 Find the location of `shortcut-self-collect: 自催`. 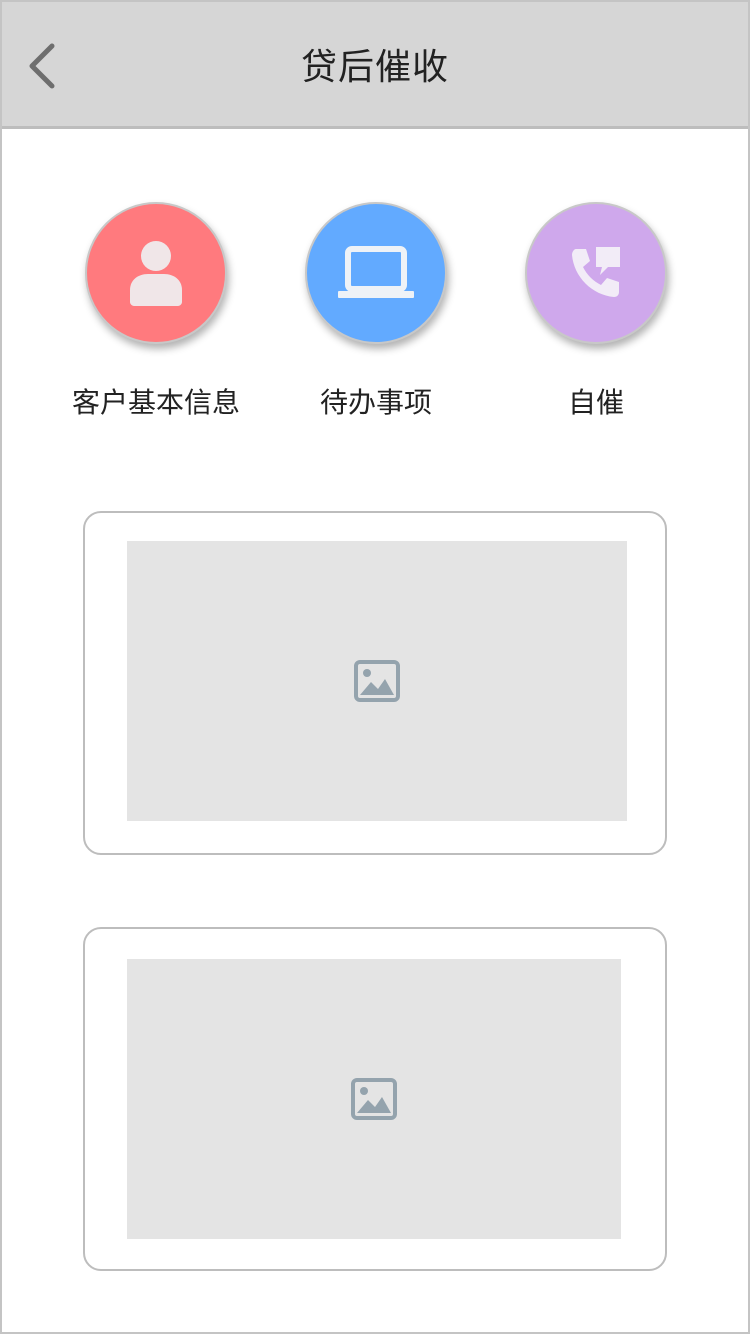

shortcut-self-collect: 自催 is located at coordinates (596, 322).